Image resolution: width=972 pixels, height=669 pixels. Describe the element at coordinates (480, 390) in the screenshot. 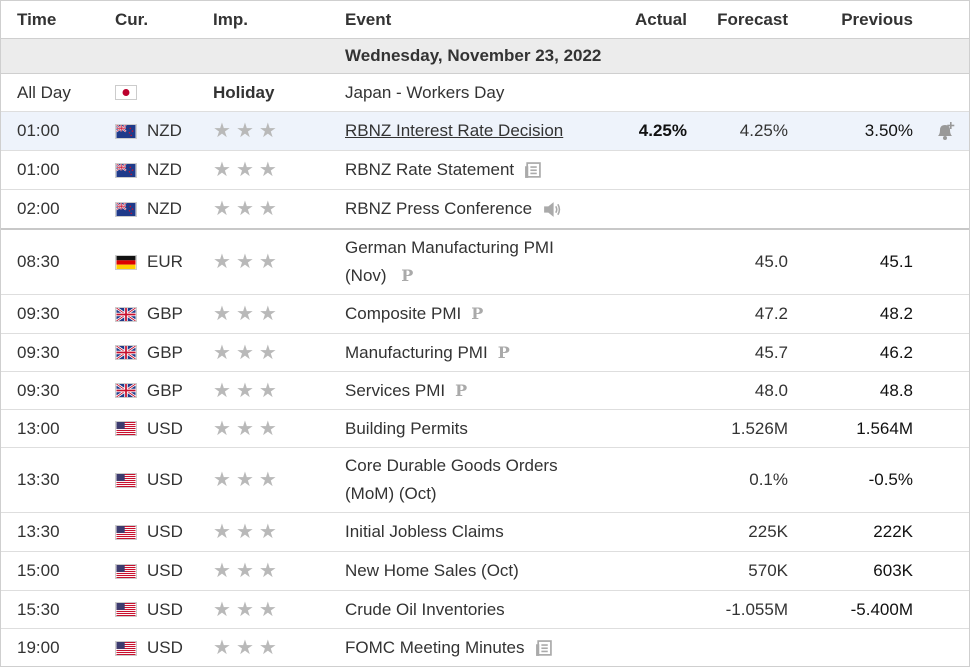

I see `event-cell: Services PMI P` at that location.